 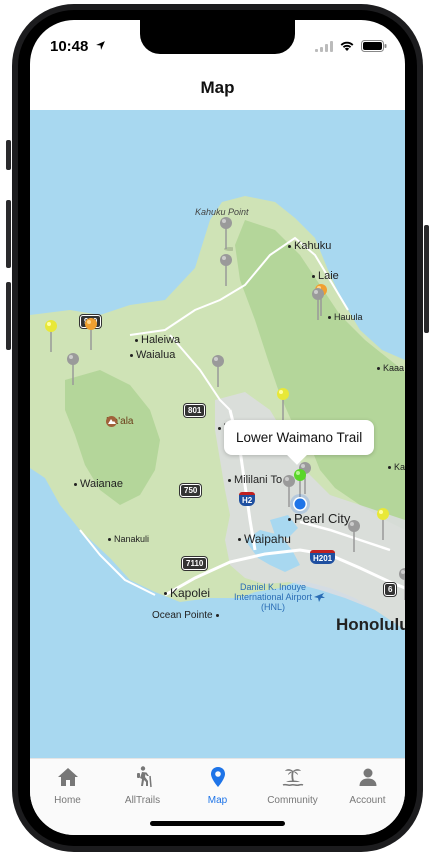 I want to click on place-ocean-pointe: Ocean Pointe, so click(x=187, y=615).